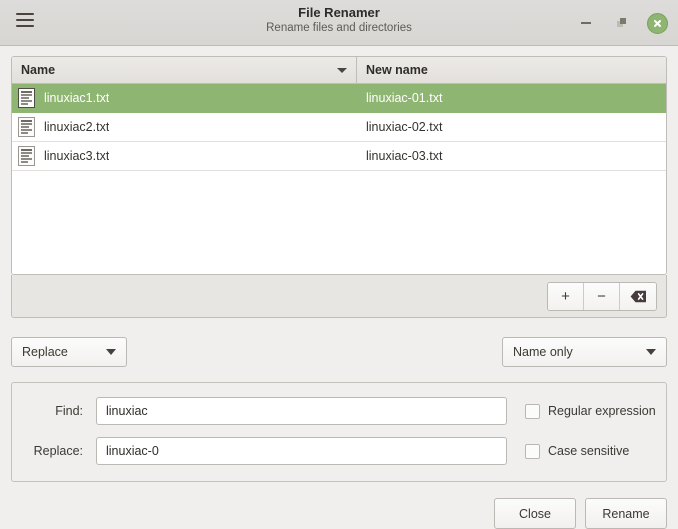 Image resolution: width=678 pixels, height=529 pixels. What do you see at coordinates (404, 156) in the screenshot?
I see `file-new-name-text: linuxiac-03.txt` at bounding box center [404, 156].